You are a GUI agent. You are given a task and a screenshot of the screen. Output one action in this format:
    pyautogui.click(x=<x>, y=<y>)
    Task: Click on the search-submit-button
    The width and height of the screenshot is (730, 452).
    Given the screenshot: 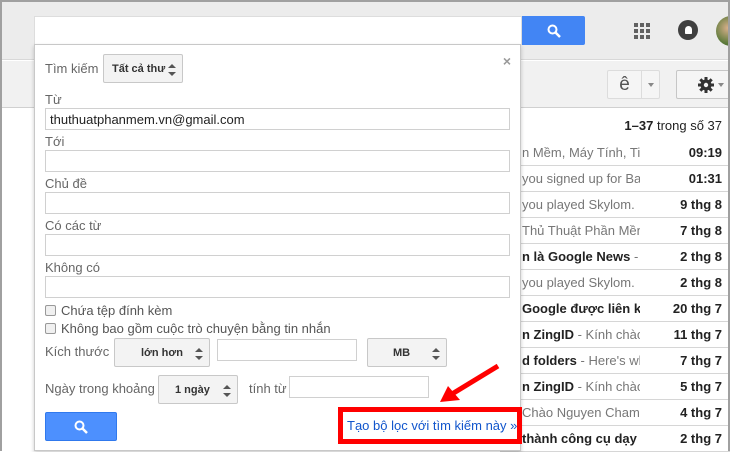 What is the action you would take?
    pyautogui.click(x=81, y=426)
    